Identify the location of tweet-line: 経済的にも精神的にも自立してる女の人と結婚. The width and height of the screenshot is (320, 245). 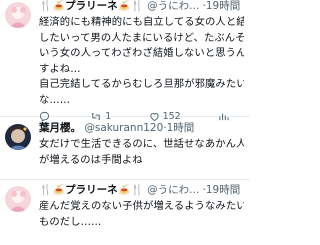
(141, 22).